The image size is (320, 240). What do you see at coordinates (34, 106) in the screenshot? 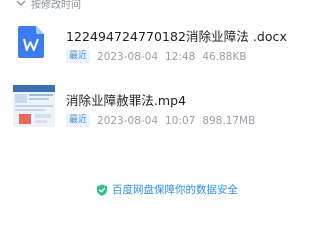
I see `video-thumbnail` at bounding box center [34, 106].